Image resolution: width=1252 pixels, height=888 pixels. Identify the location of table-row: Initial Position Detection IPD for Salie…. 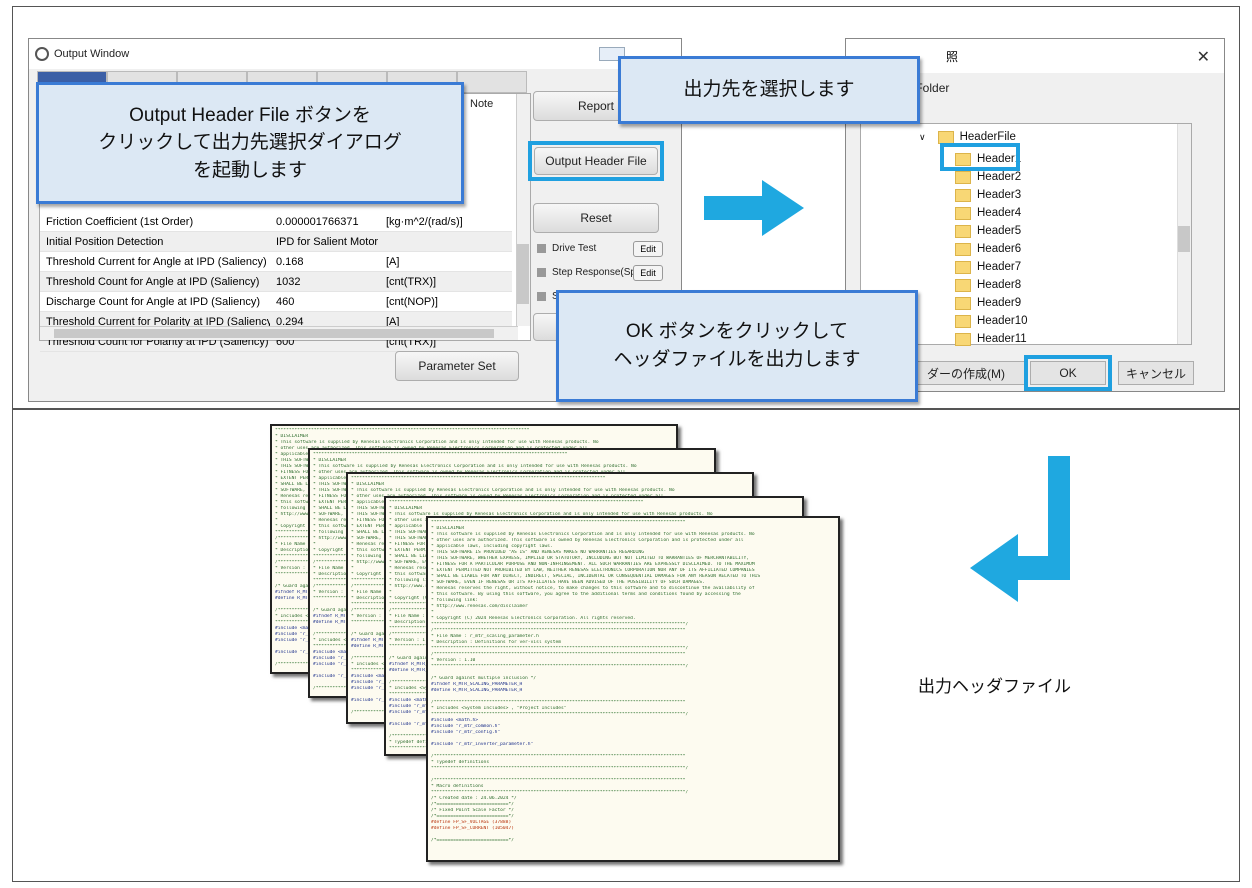
(276, 242).